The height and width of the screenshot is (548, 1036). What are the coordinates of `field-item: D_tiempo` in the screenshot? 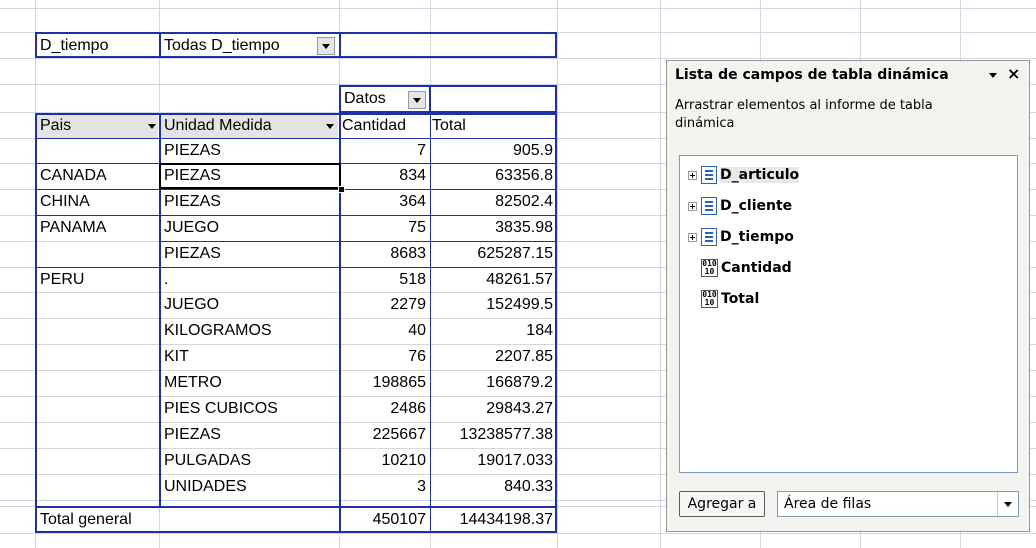 It's located at (741, 237).